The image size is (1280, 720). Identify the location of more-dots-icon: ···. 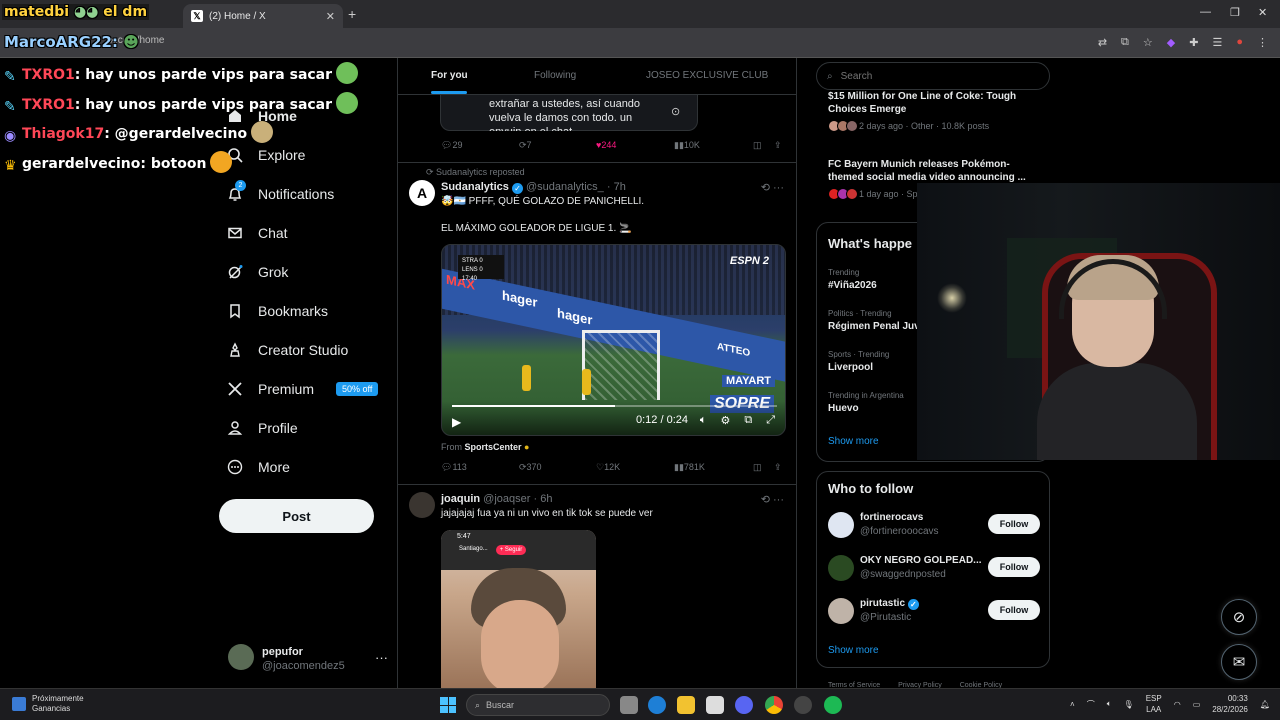
(381, 657).